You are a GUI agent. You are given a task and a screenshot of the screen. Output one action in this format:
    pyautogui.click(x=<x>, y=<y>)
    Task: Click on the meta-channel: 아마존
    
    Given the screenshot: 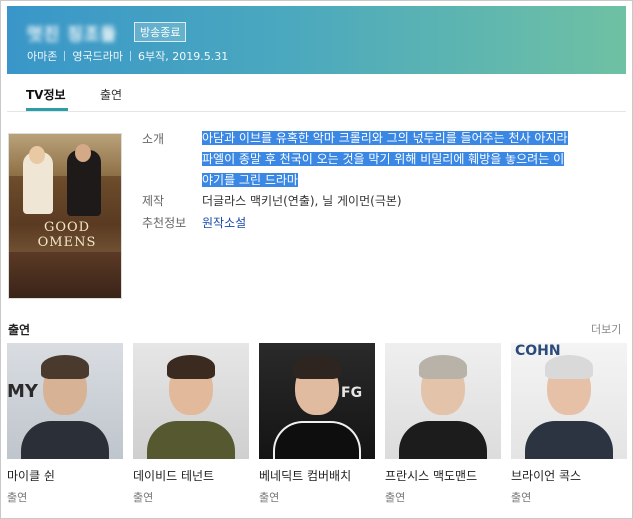 What is the action you would take?
    pyautogui.click(x=42, y=56)
    